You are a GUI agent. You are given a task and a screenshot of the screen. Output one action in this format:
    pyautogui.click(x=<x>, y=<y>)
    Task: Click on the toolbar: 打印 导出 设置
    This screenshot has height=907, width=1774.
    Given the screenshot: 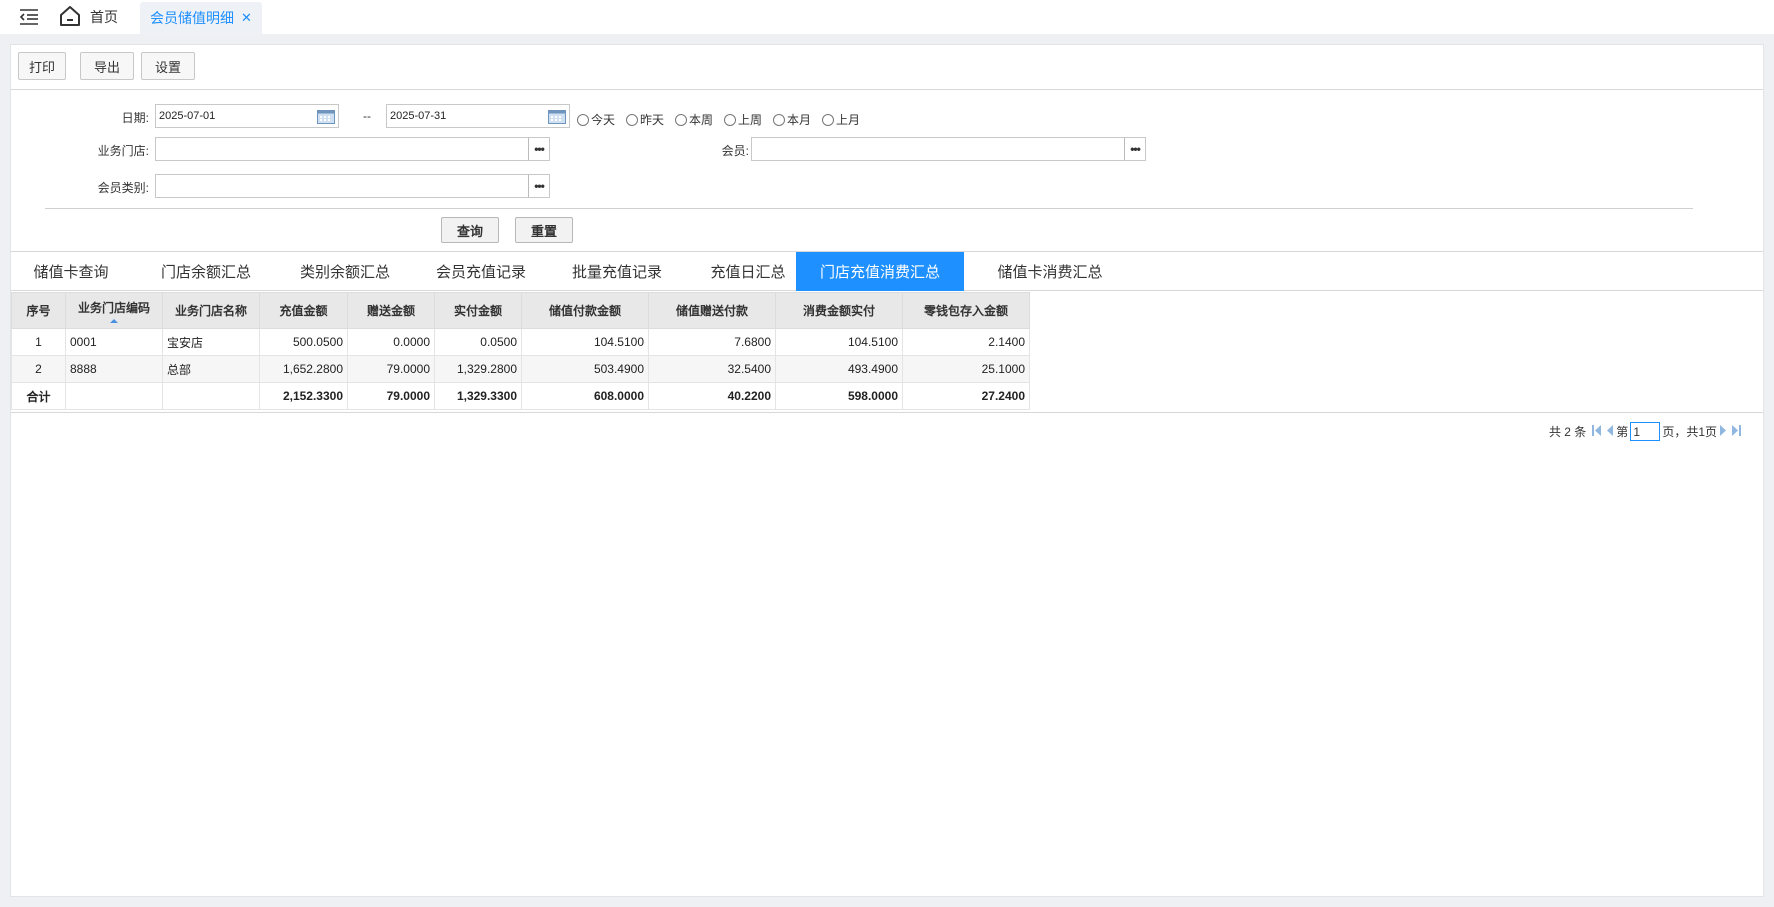 What is the action you would take?
    pyautogui.click(x=887, y=67)
    